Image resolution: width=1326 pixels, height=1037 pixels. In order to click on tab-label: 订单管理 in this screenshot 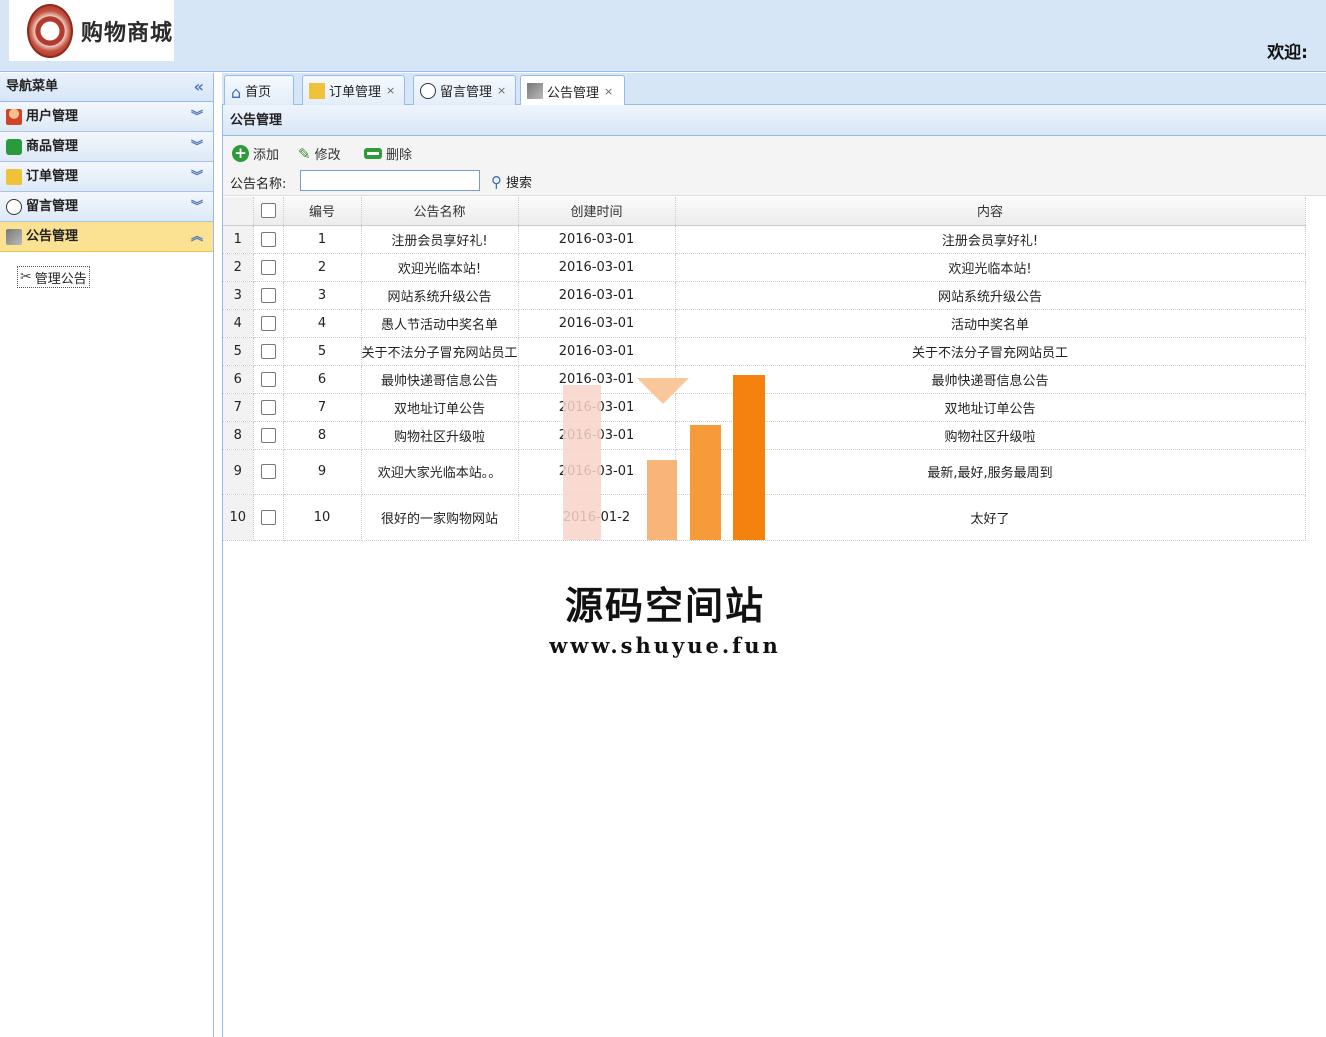, I will do `click(355, 92)`.